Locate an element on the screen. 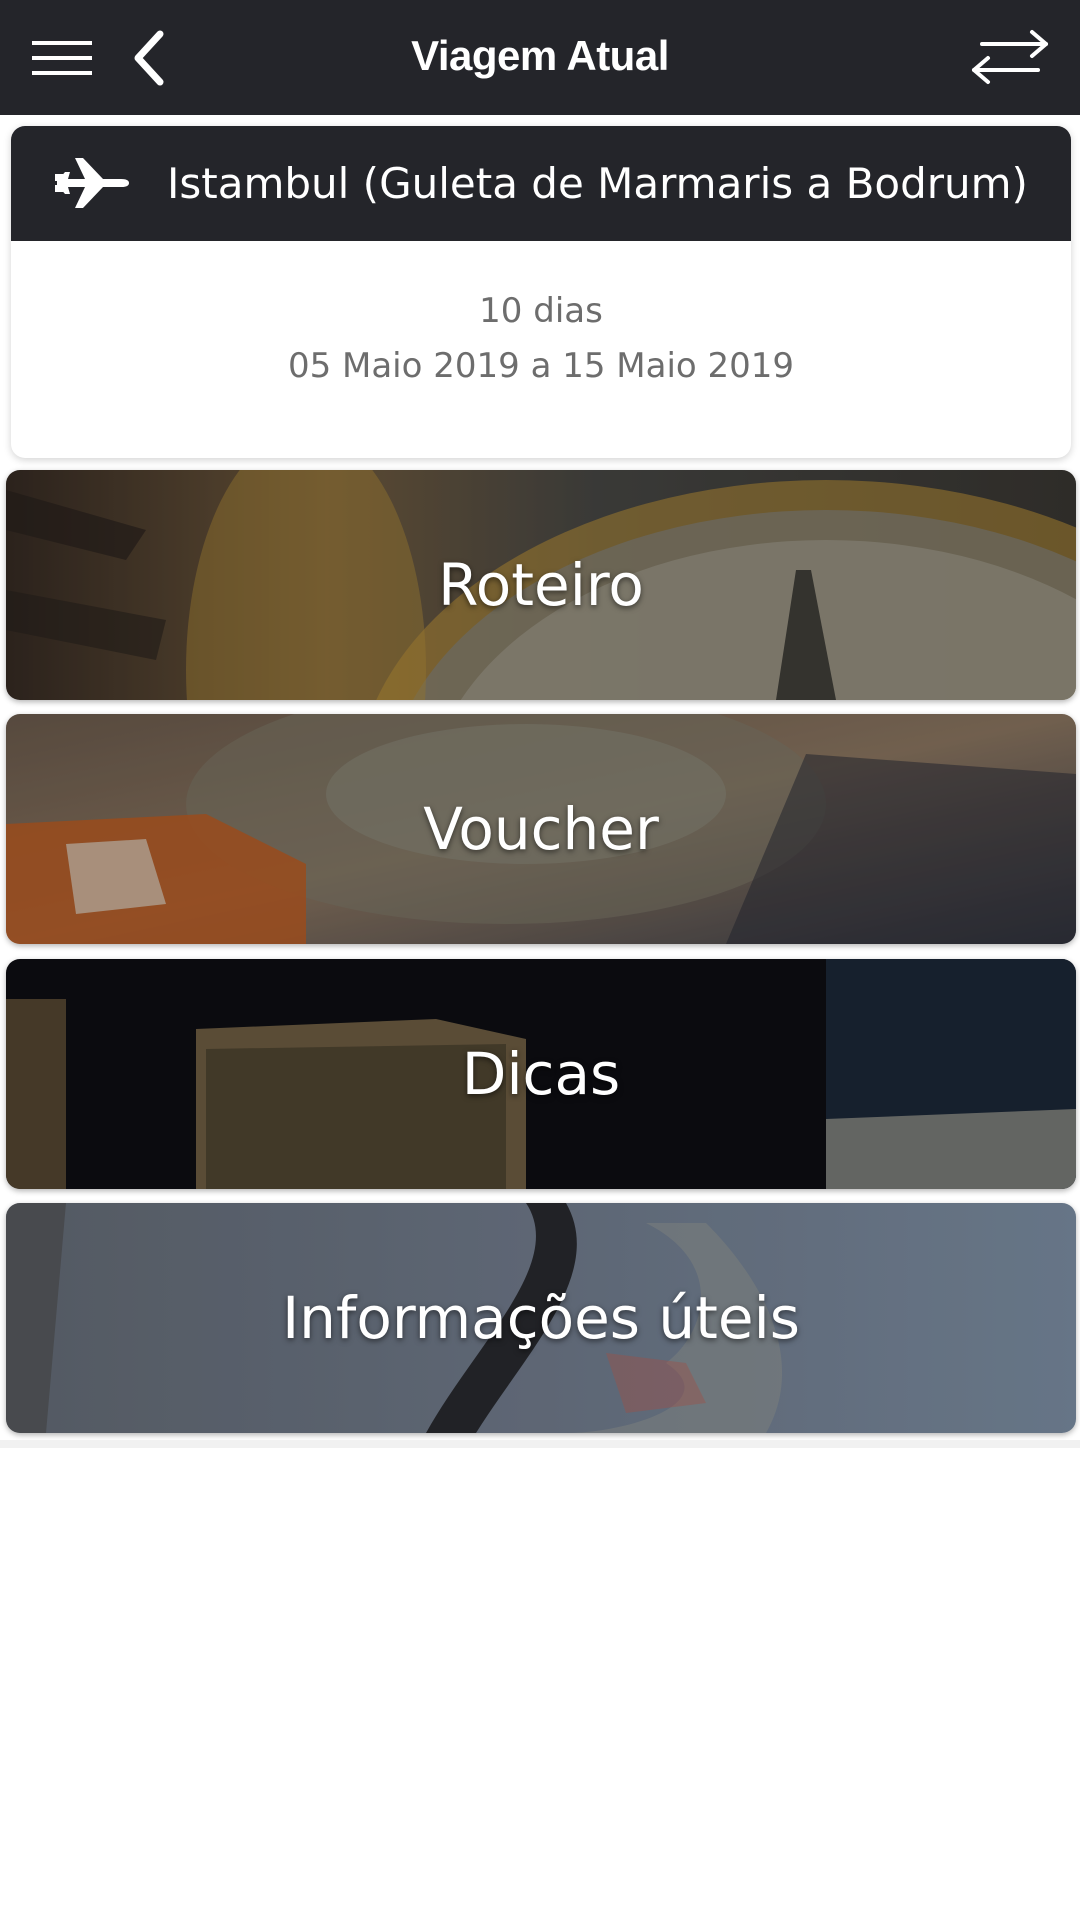  tile-label: Dicas is located at coordinates (541, 1074).